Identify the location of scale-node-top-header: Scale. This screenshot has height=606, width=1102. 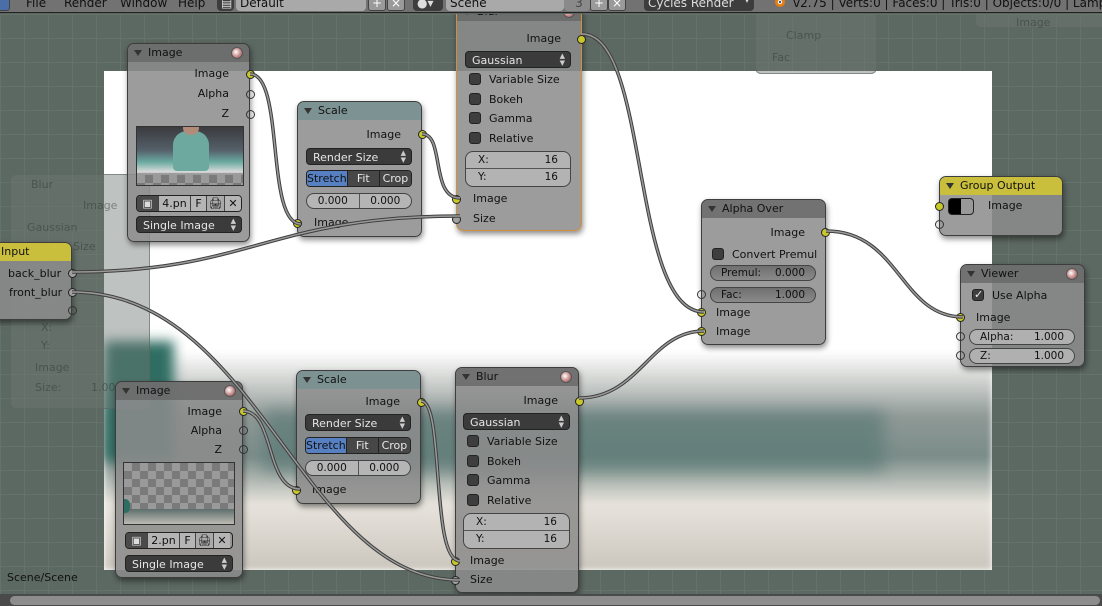
(359, 111).